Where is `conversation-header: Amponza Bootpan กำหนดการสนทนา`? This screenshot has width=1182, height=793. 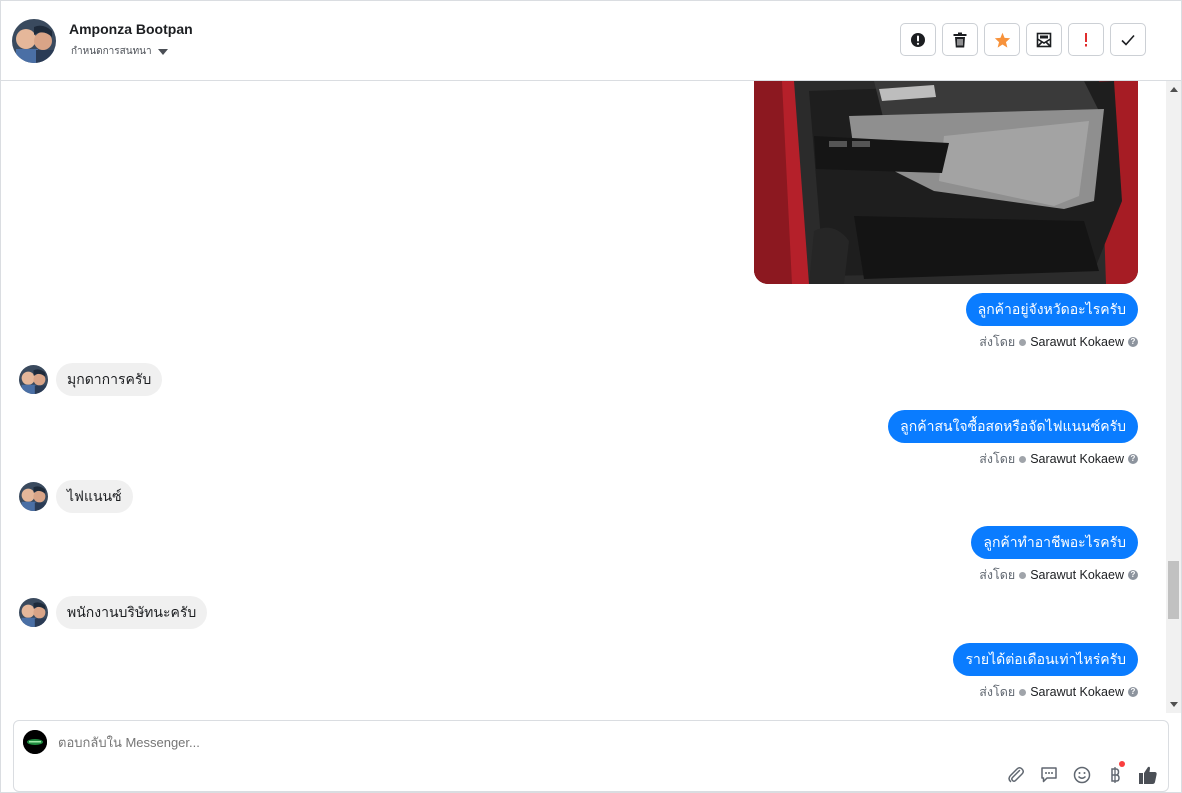
conversation-header: Amponza Bootpan กำหนดการสนทนา is located at coordinates (591, 41).